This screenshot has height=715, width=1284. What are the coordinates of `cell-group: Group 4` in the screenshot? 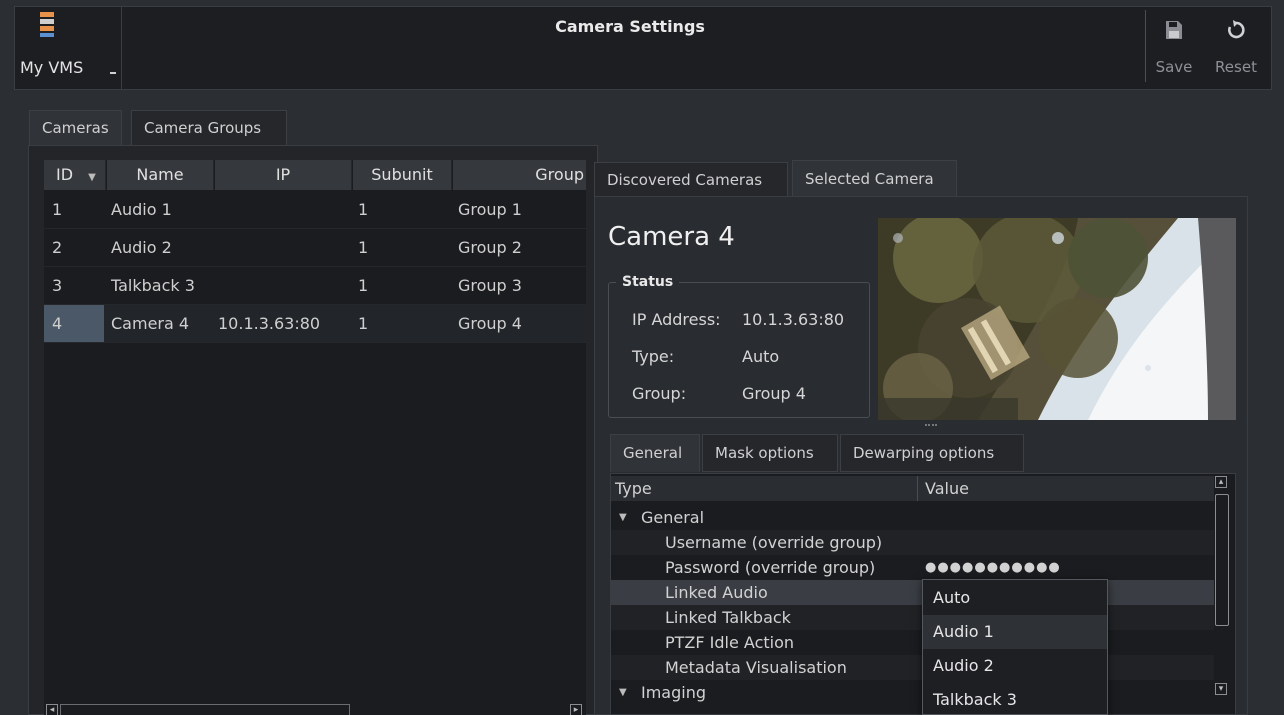 It's located at (490, 323).